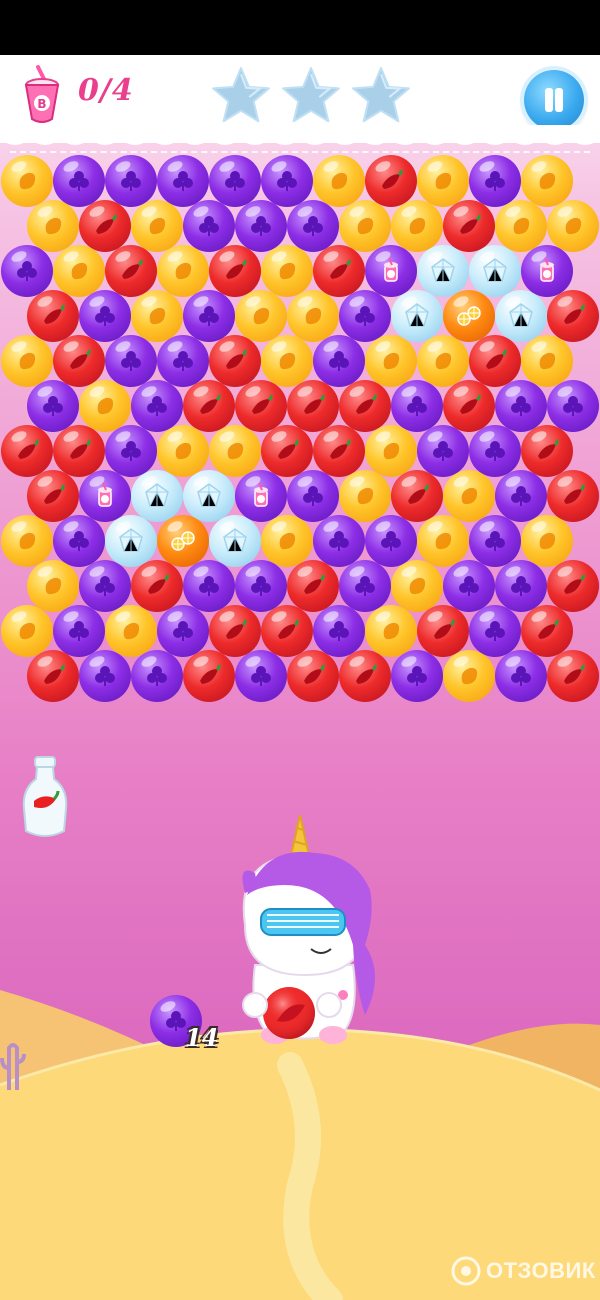 This screenshot has width=600, height=1300. I want to click on milkshake-cup-icon: B, so click(42, 94).